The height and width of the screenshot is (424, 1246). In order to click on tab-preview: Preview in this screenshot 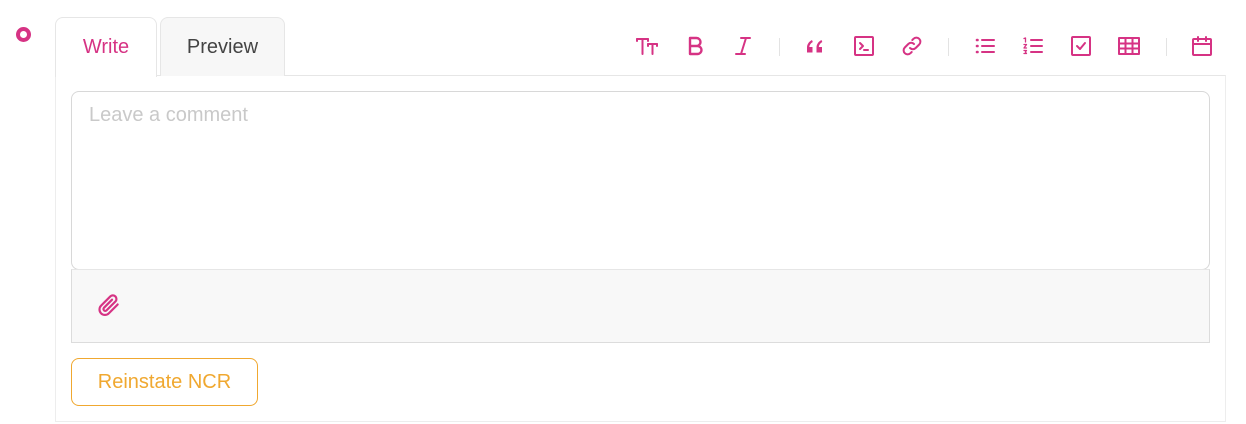, I will do `click(222, 46)`.